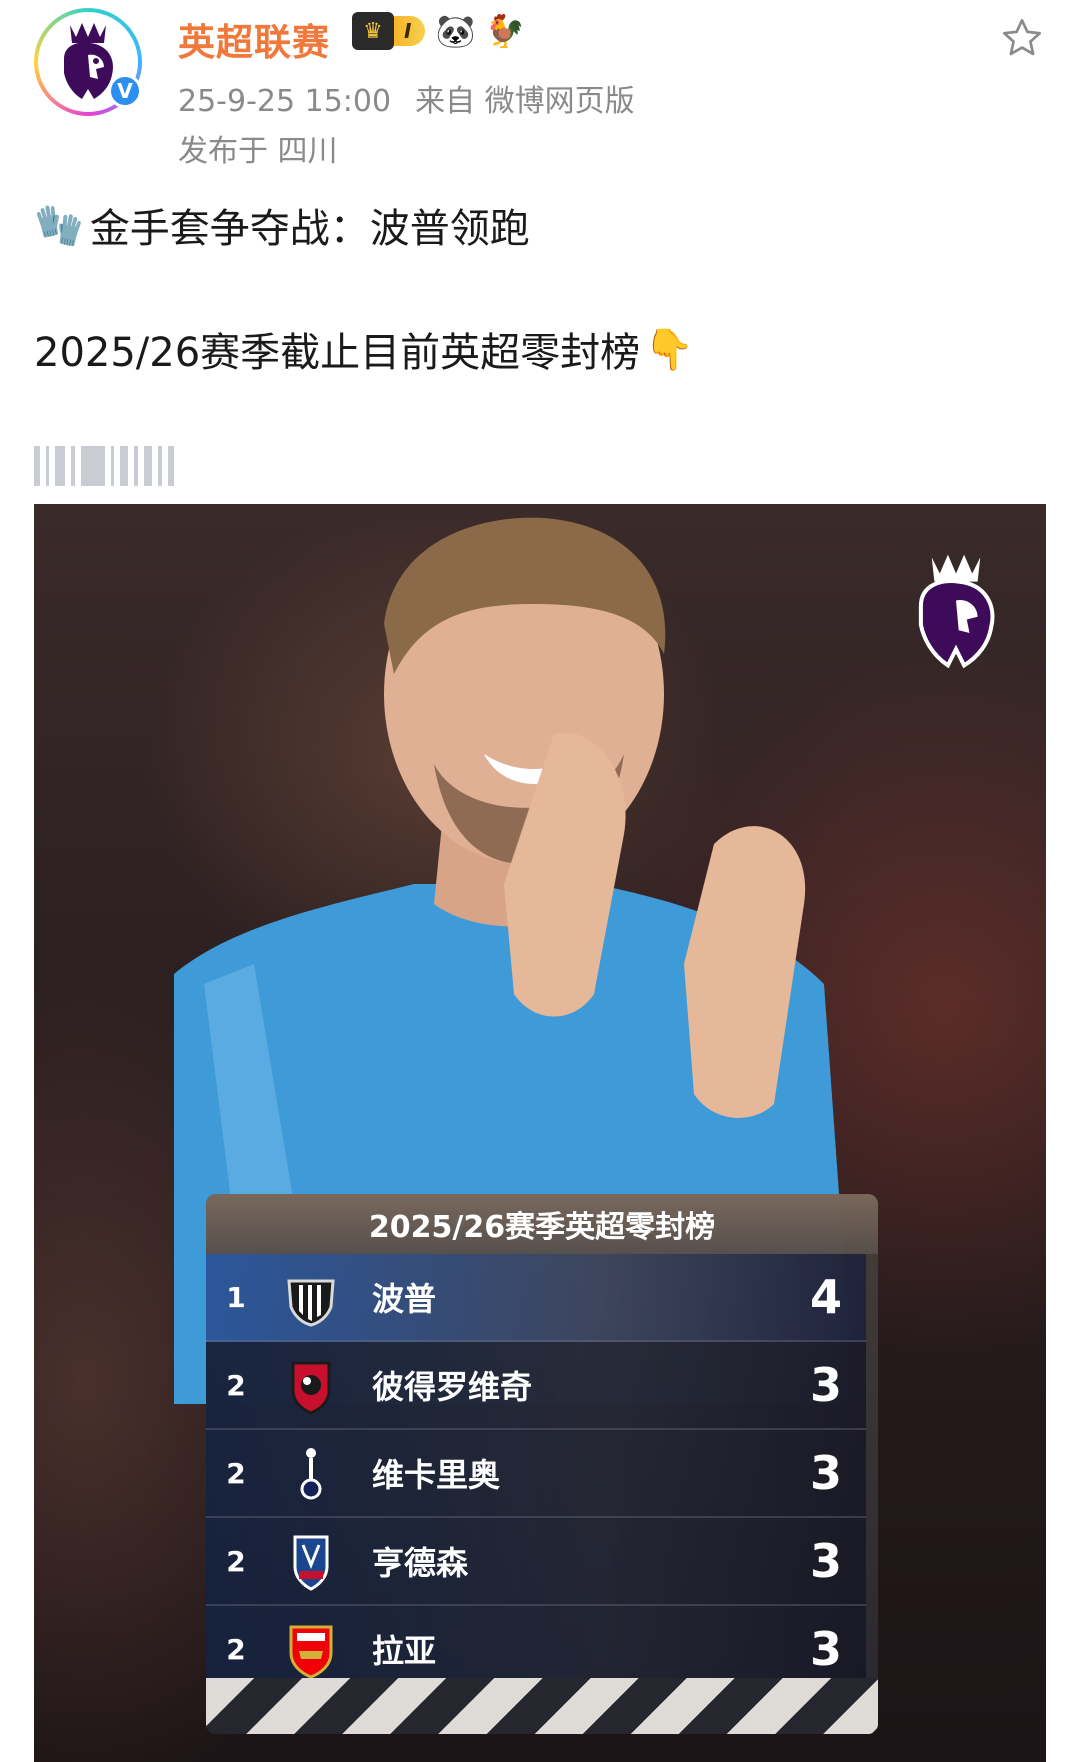 The width and height of the screenshot is (1080, 1762). Describe the element at coordinates (311, 1473) in the screenshot. I see `tottenham-crest-icon` at that location.